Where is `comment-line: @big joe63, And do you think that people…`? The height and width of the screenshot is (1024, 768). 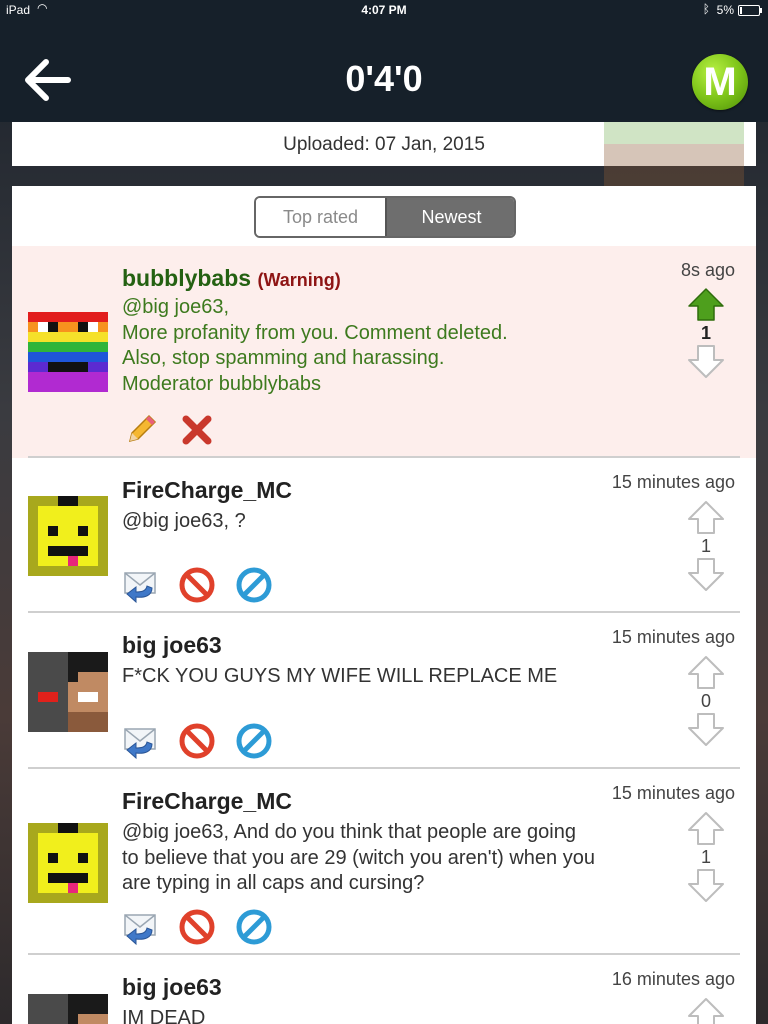 comment-line: @big joe63, And do you think that people… is located at coordinates (349, 832).